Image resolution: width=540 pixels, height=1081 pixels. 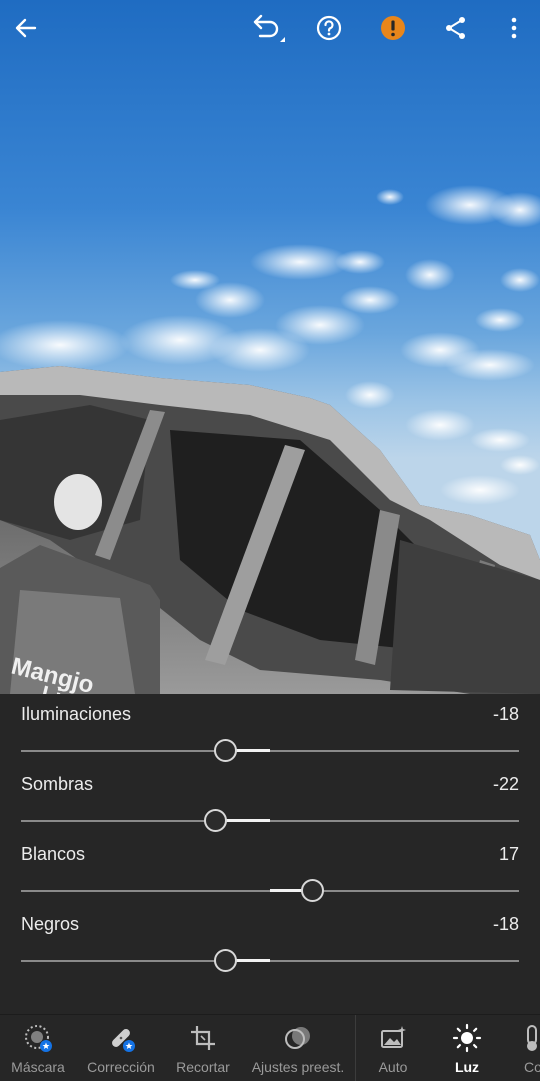 I want to click on adjustment-value: 17, so click(x=509, y=854).